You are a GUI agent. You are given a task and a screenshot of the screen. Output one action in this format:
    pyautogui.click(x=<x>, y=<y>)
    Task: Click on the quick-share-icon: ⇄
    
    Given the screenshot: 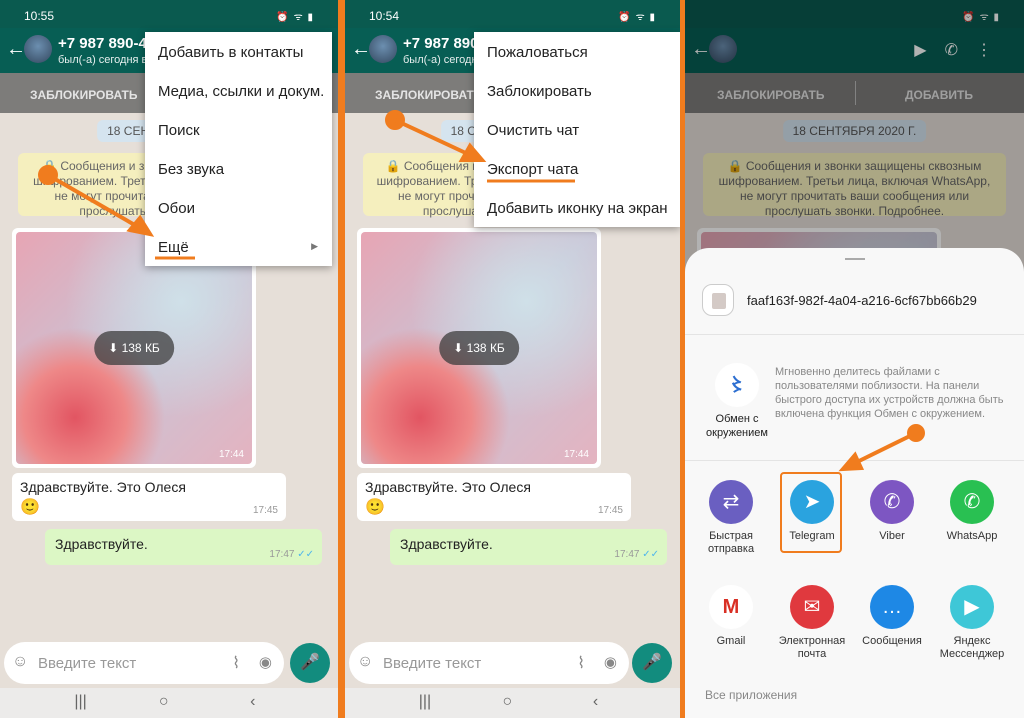 What is the action you would take?
    pyautogui.click(x=731, y=502)
    